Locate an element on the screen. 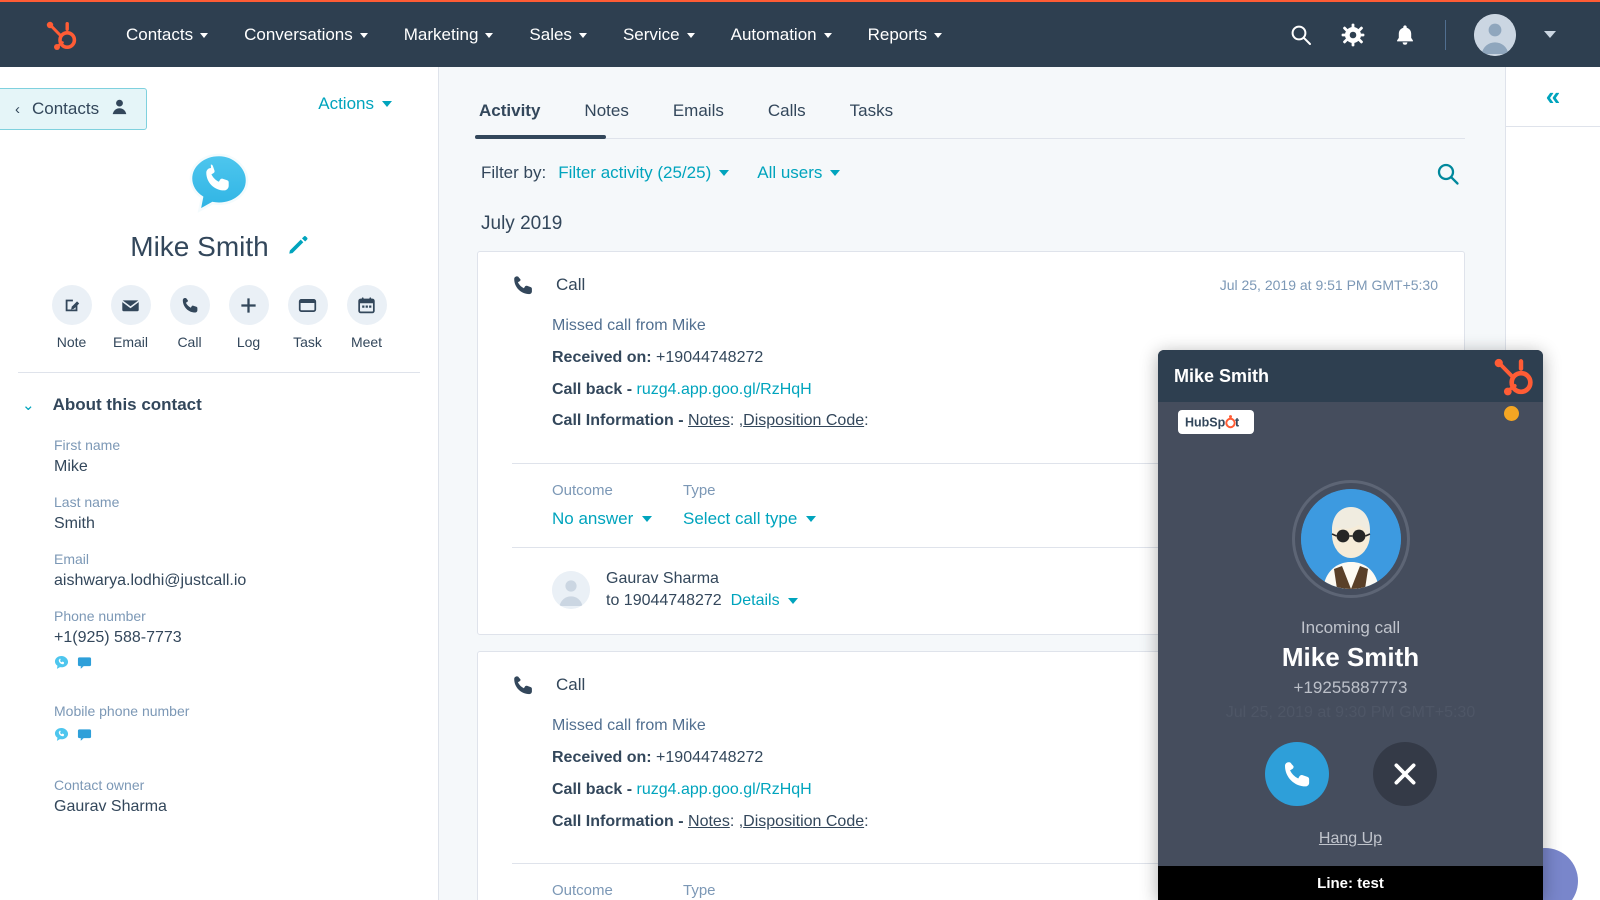 This screenshot has width=1600, height=900. nav-item-contacts: Contacts is located at coordinates (167, 35).